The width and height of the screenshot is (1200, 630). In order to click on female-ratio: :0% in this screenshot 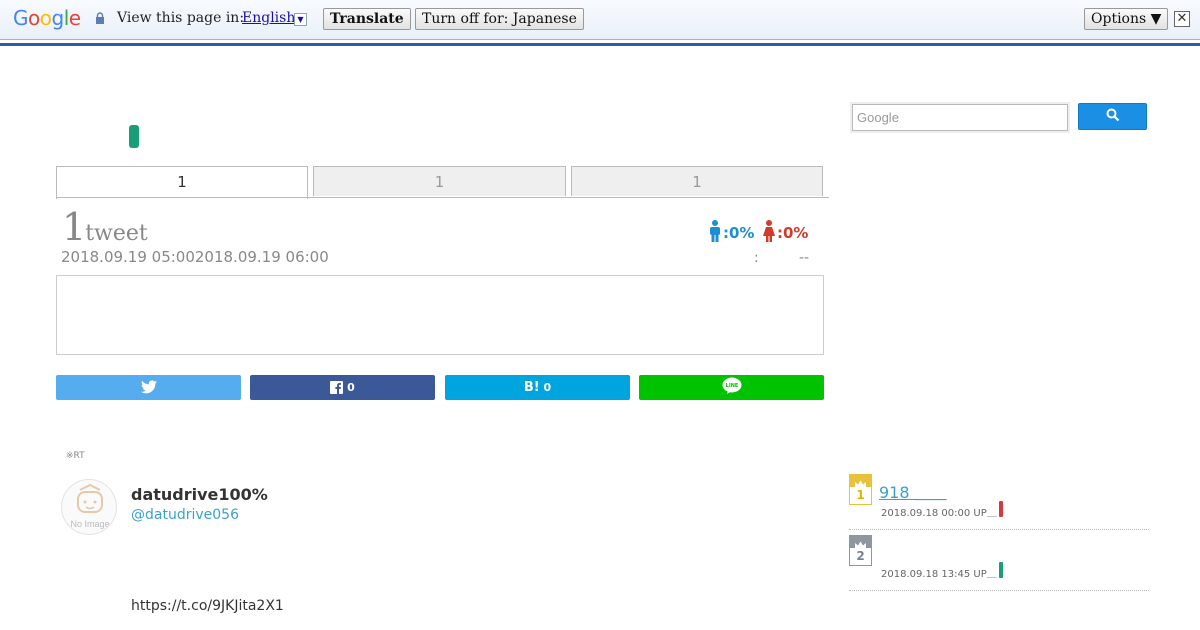, I will do `click(785, 231)`.